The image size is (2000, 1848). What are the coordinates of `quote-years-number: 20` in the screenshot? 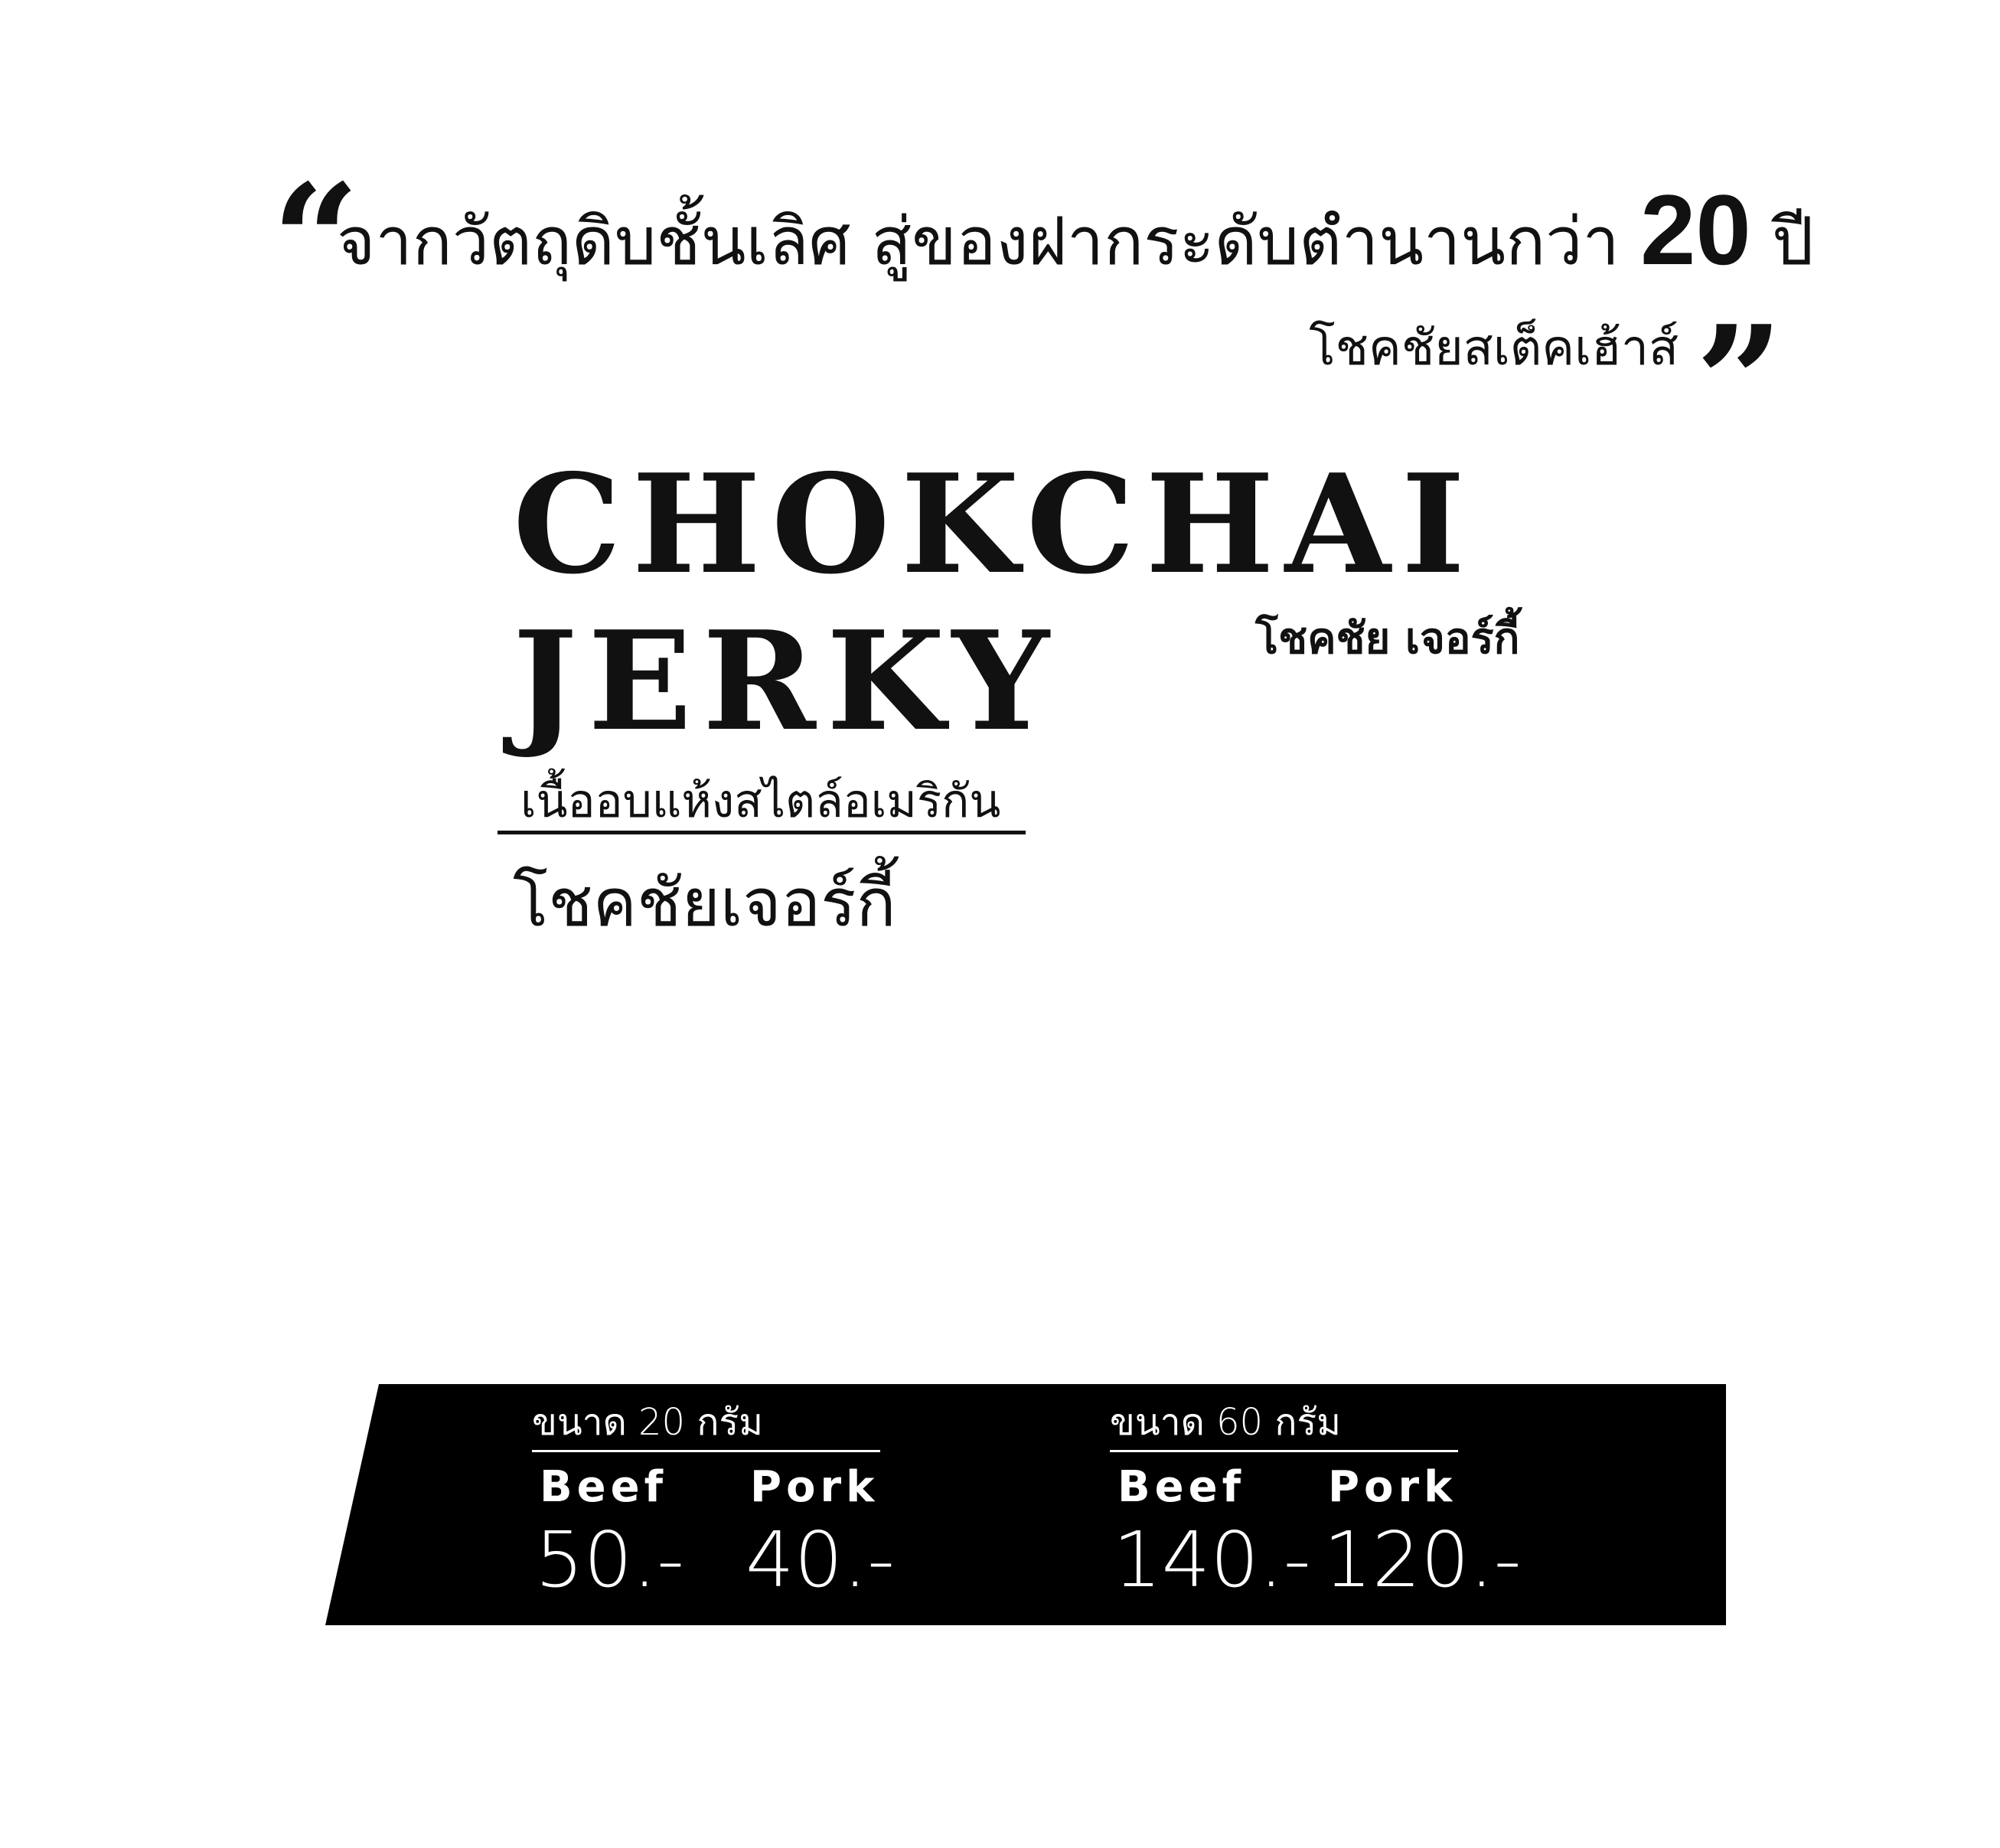 It's located at (1695, 230).